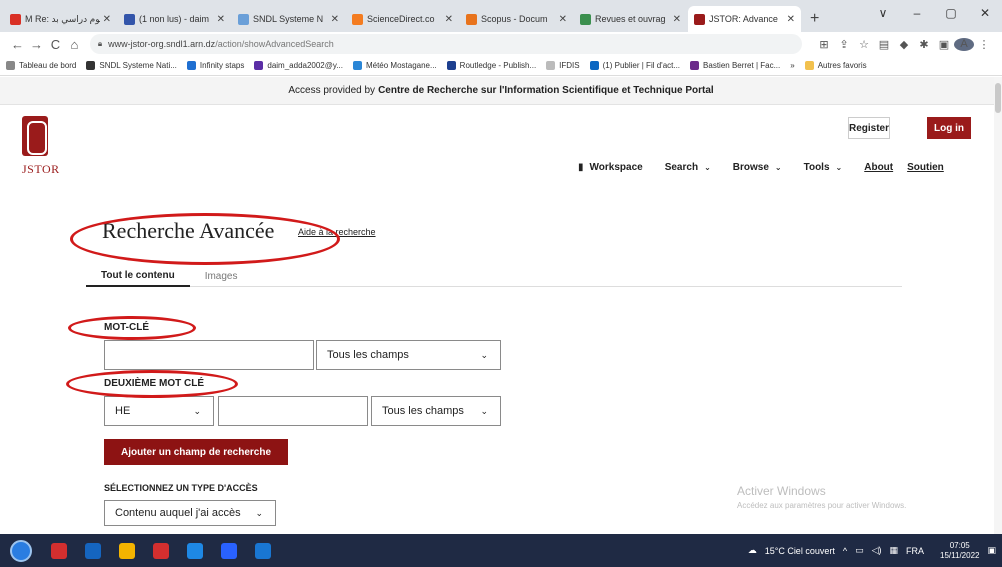 The width and height of the screenshot is (1002, 567). What do you see at coordinates (630, 19) in the screenshot?
I see `browser-tab: Revues et ouvrag ✕` at bounding box center [630, 19].